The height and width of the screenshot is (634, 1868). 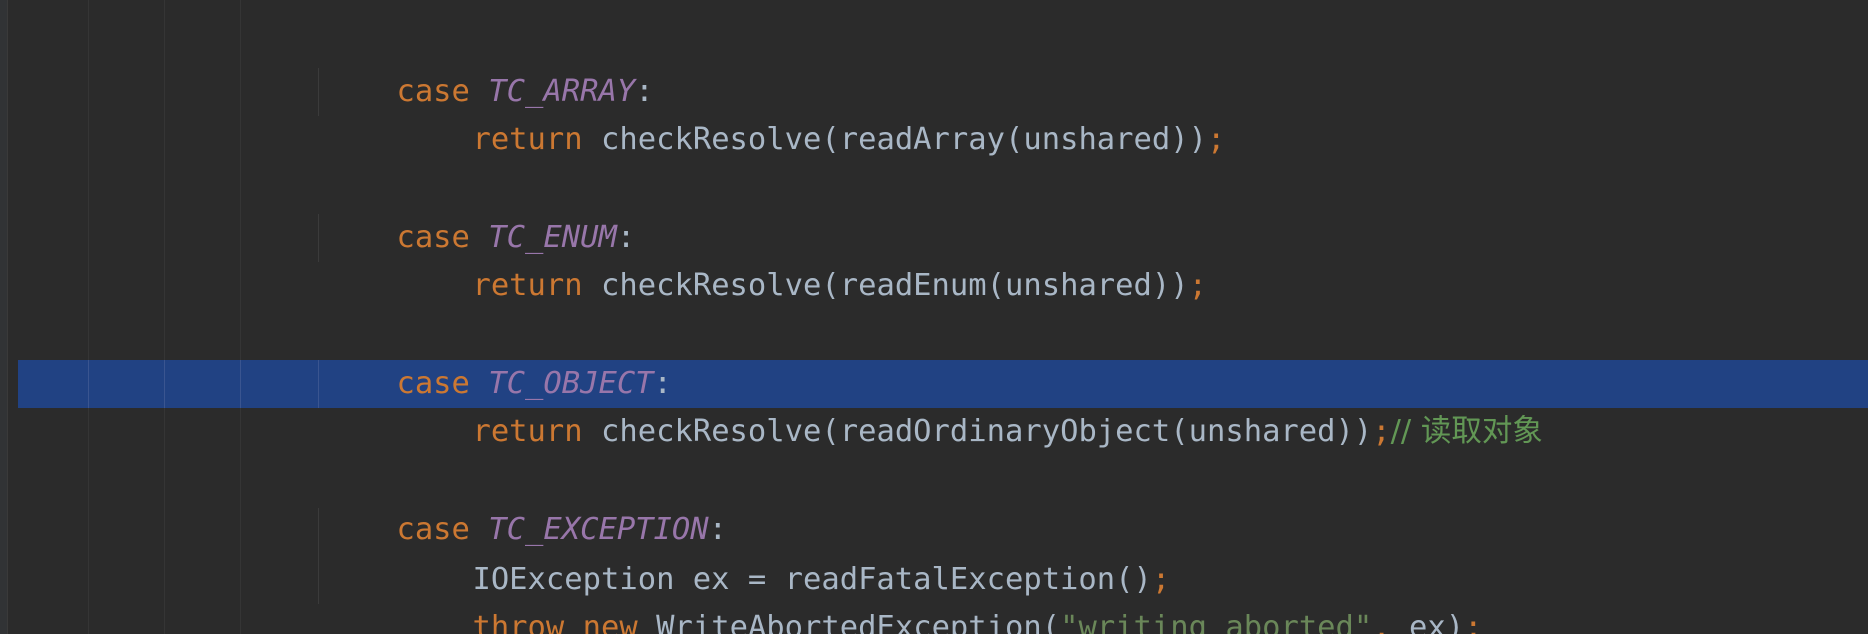 What do you see at coordinates (525, 502) in the screenshot?
I see `code-line-case-exception: case TC_EXCEPTION:` at bounding box center [525, 502].